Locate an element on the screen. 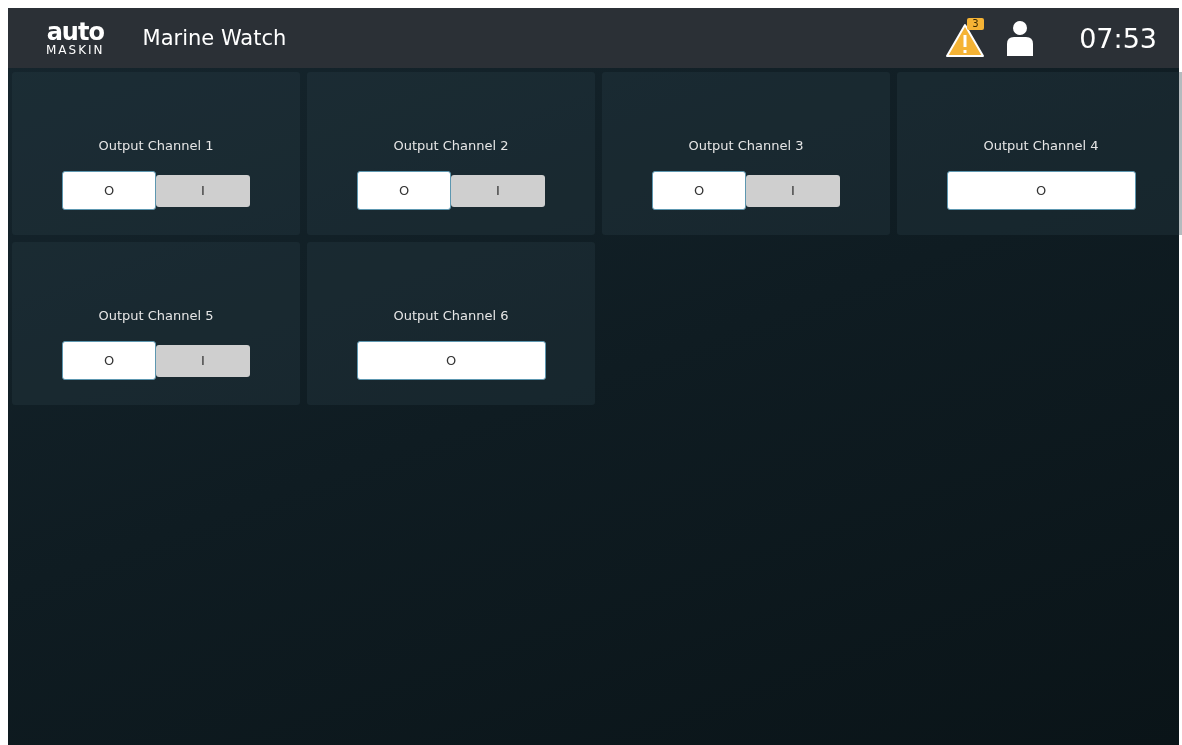 This screenshot has height=745, width=1182. app-title: Marine Watch is located at coordinates (214, 38).